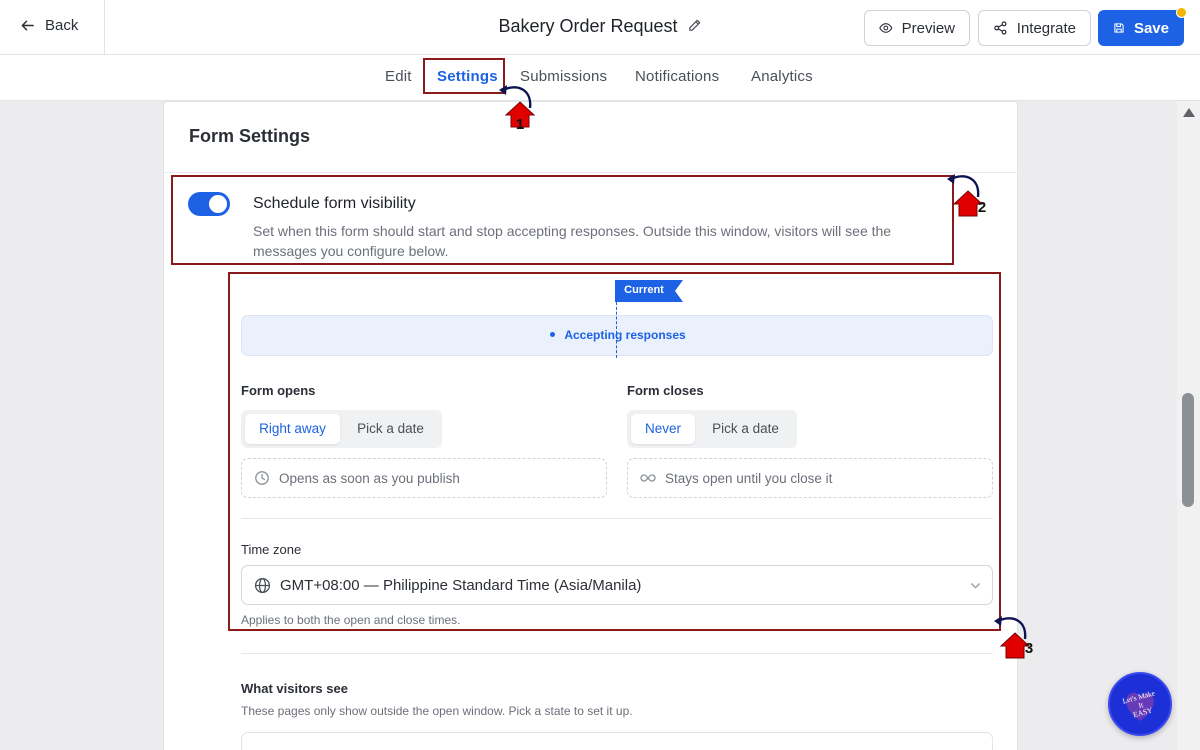  What do you see at coordinates (782, 76) in the screenshot?
I see `tab-analytics: Analytics` at bounding box center [782, 76].